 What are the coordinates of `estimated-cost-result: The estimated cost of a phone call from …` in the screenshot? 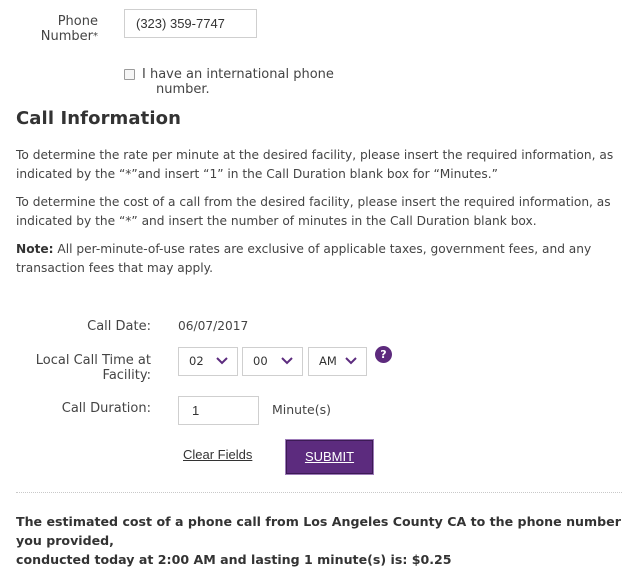 It's located at (318, 540).